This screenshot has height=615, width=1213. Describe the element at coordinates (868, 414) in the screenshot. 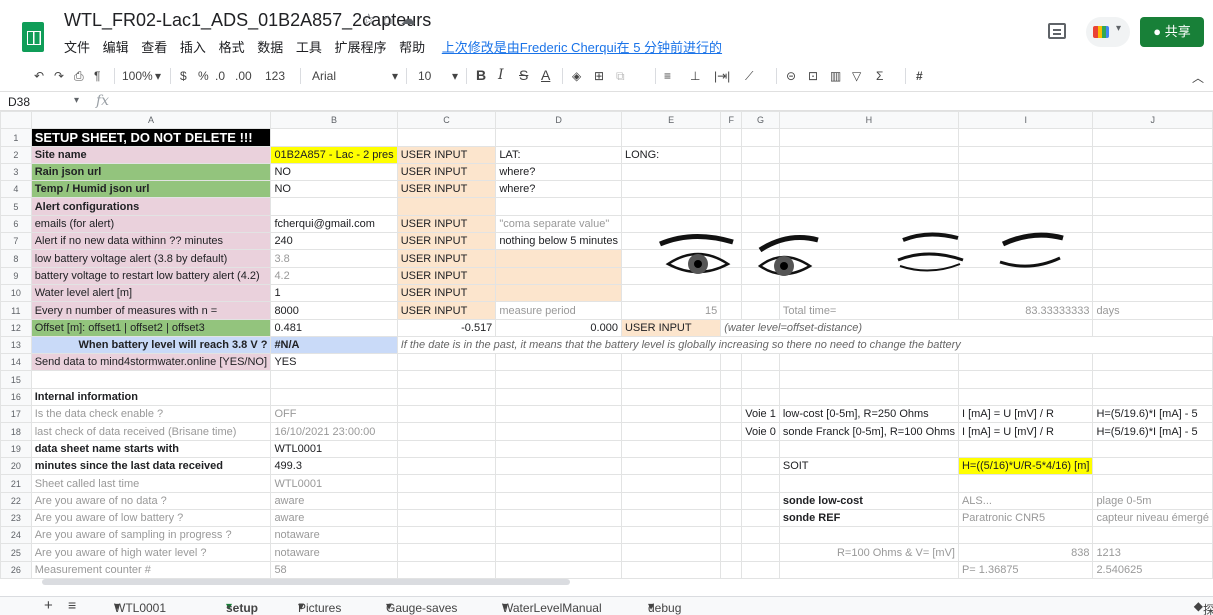

I see `cell-h17: low-cost [0-5m], R=250 Ohms` at that location.